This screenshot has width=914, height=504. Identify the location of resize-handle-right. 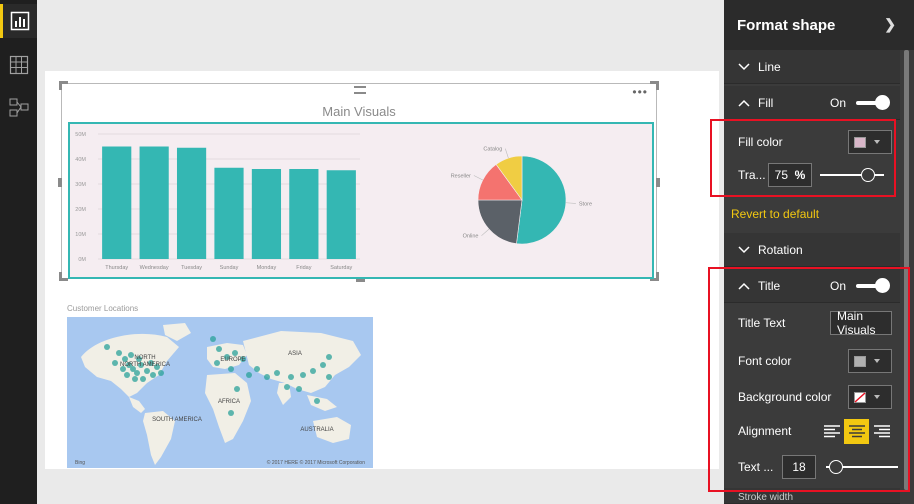
(658, 182).